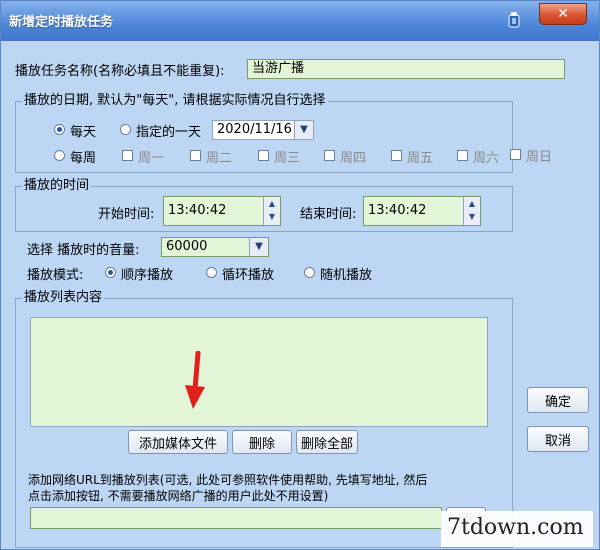  What do you see at coordinates (59, 129) in the screenshot?
I see `daily-radio` at bounding box center [59, 129].